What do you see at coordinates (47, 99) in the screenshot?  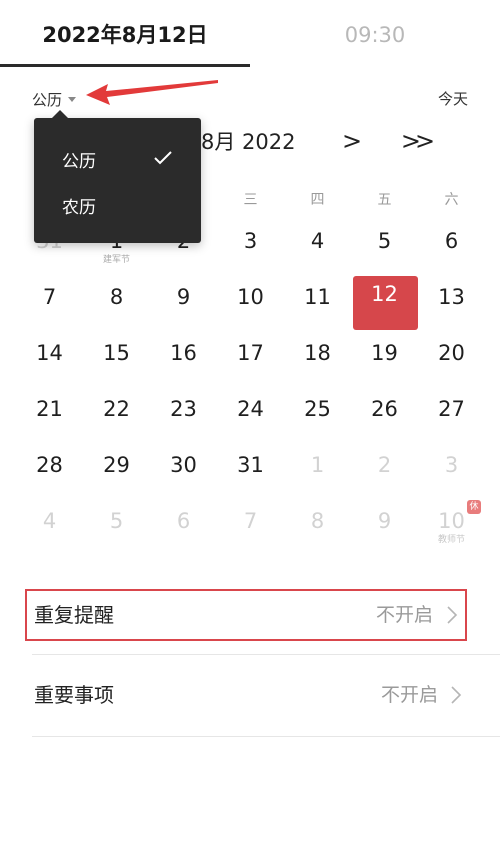 I see `calendar-mode-label: 公历` at bounding box center [47, 99].